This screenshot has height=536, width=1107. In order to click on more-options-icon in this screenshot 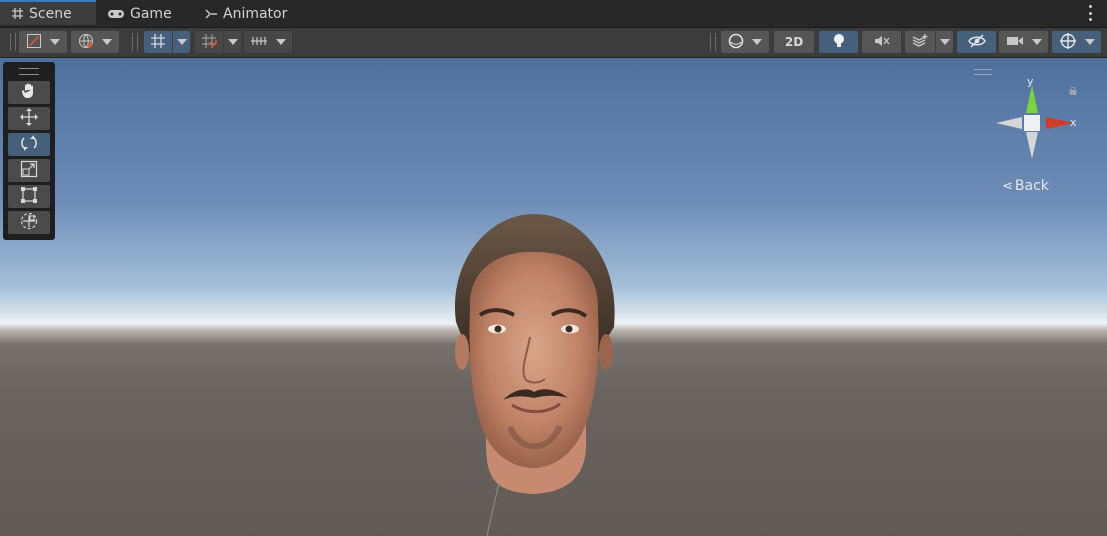, I will do `click(1090, 13)`.